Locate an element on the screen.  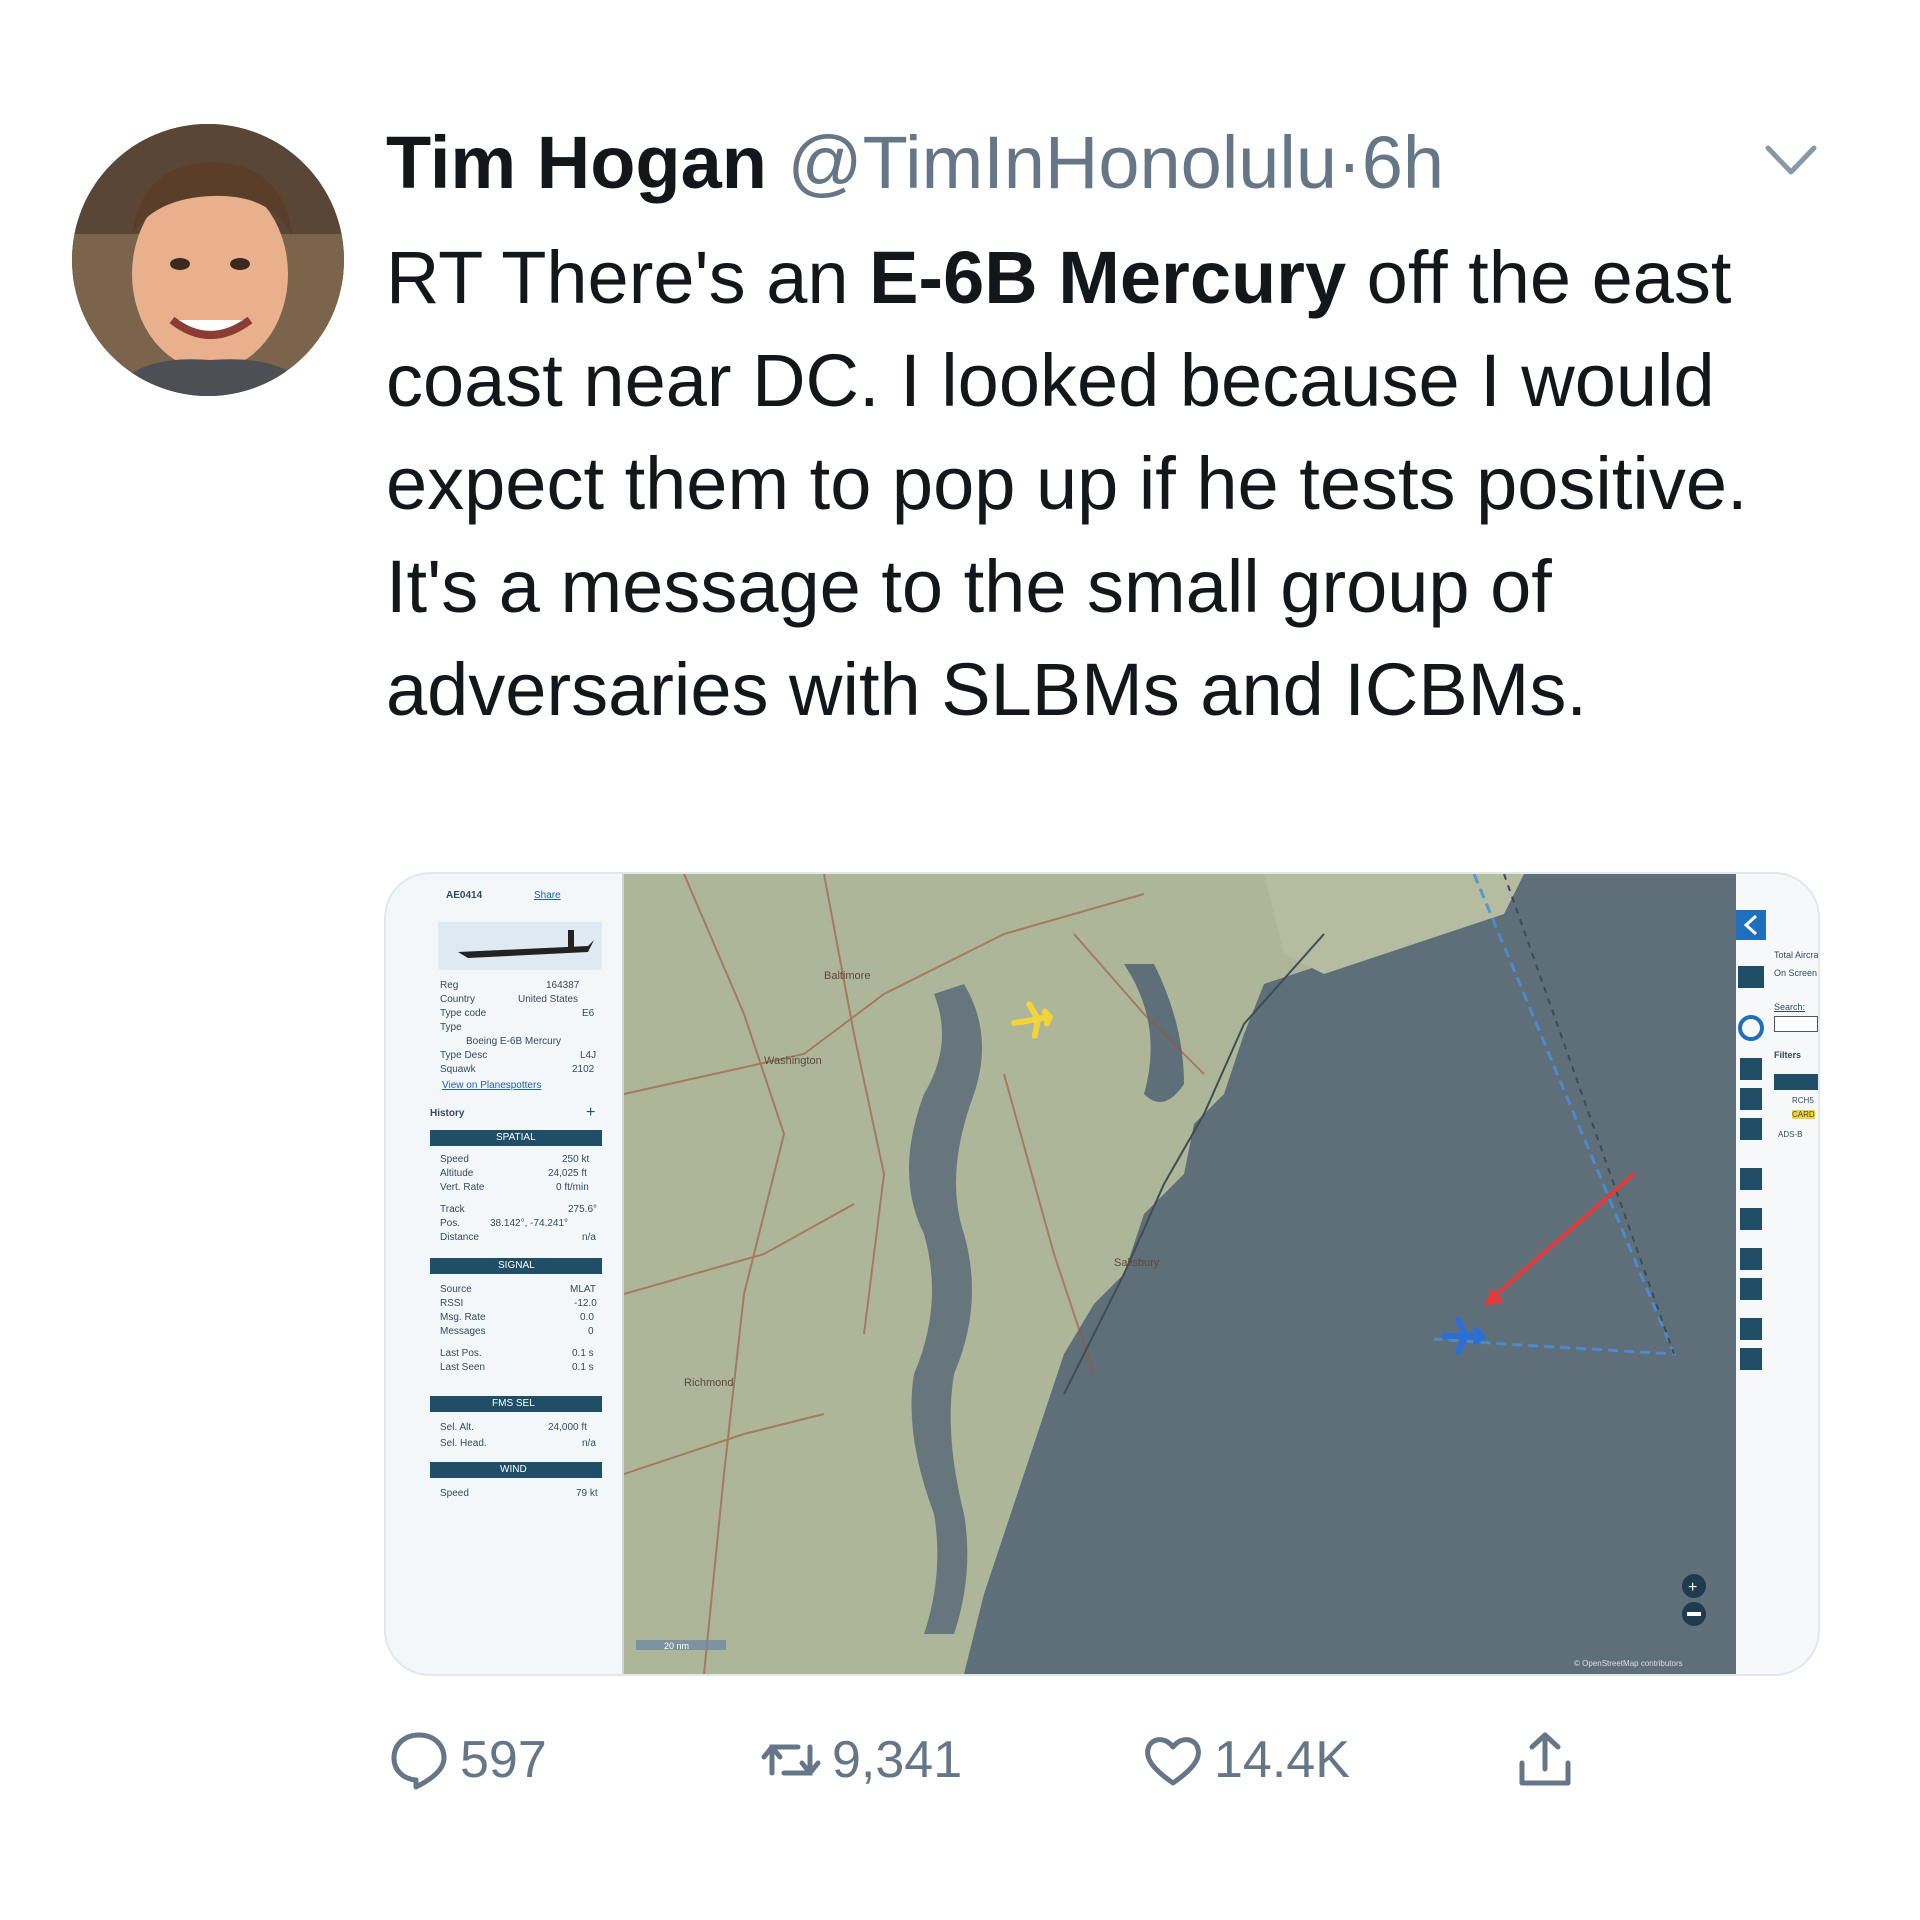
pos-value: 38.142°, -74.241° is located at coordinates (529, 1223).